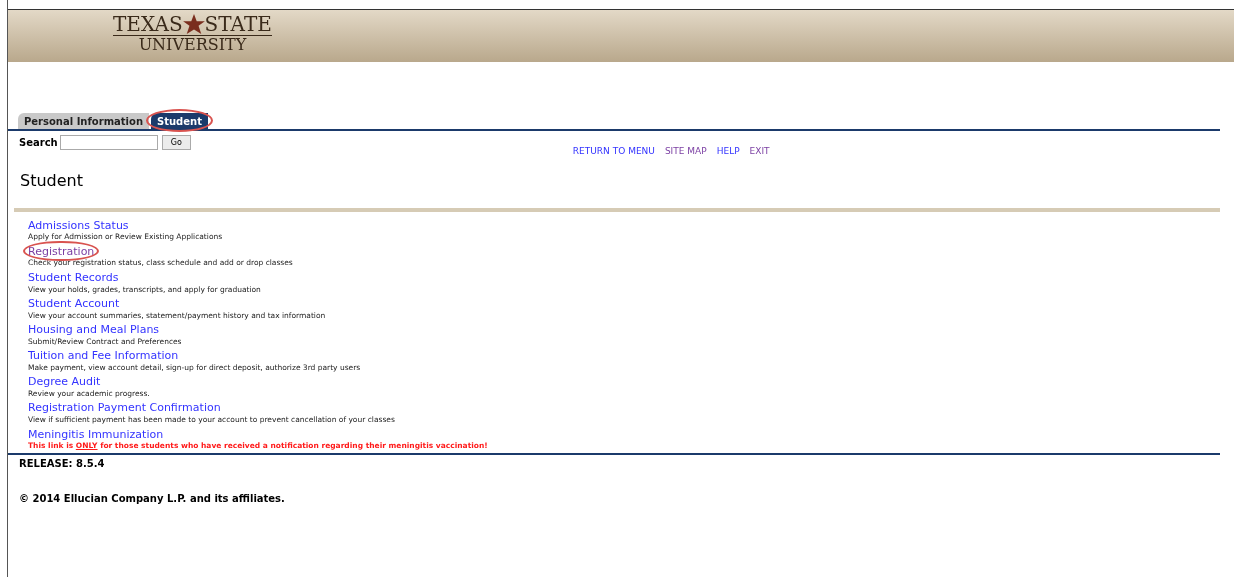  Describe the element at coordinates (78, 225) in the screenshot. I see `menu-link: Admissions Status` at that location.